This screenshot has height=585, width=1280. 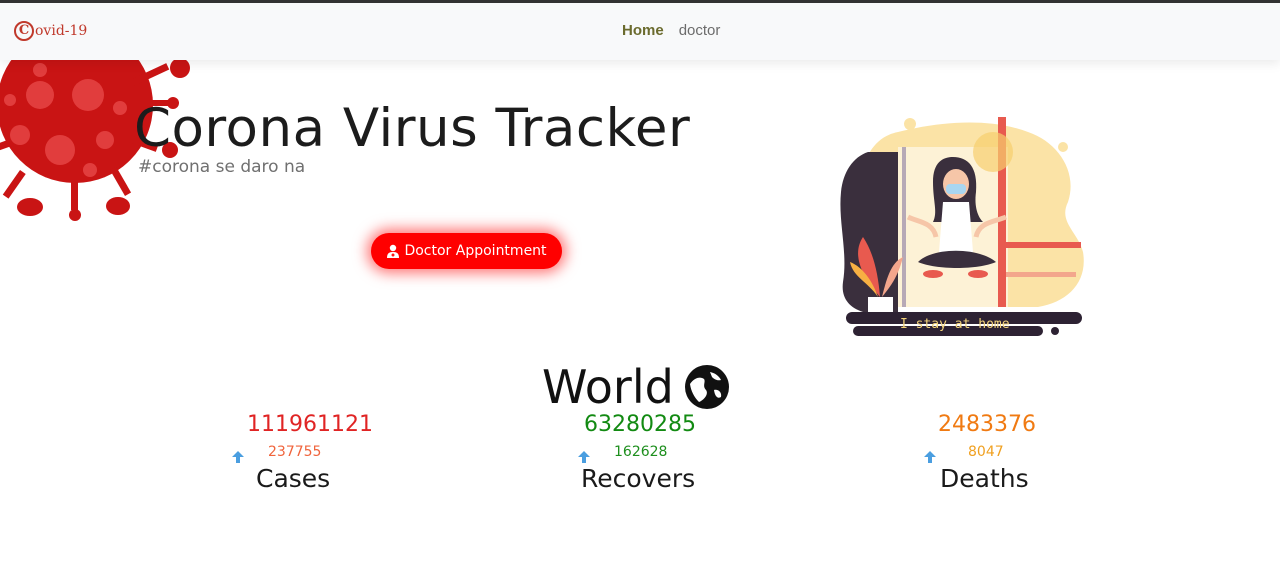 What do you see at coordinates (643, 30) in the screenshot?
I see `nav-link-home: Home` at bounding box center [643, 30].